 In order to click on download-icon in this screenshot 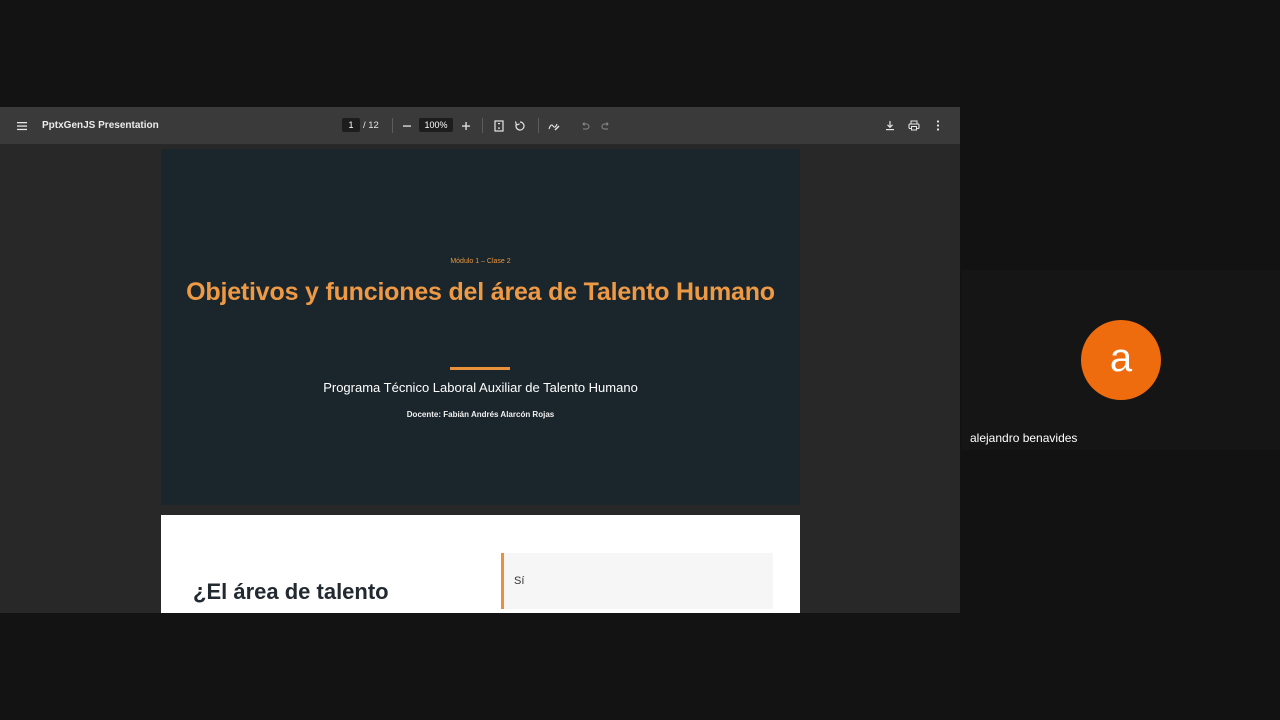, I will do `click(890, 125)`.